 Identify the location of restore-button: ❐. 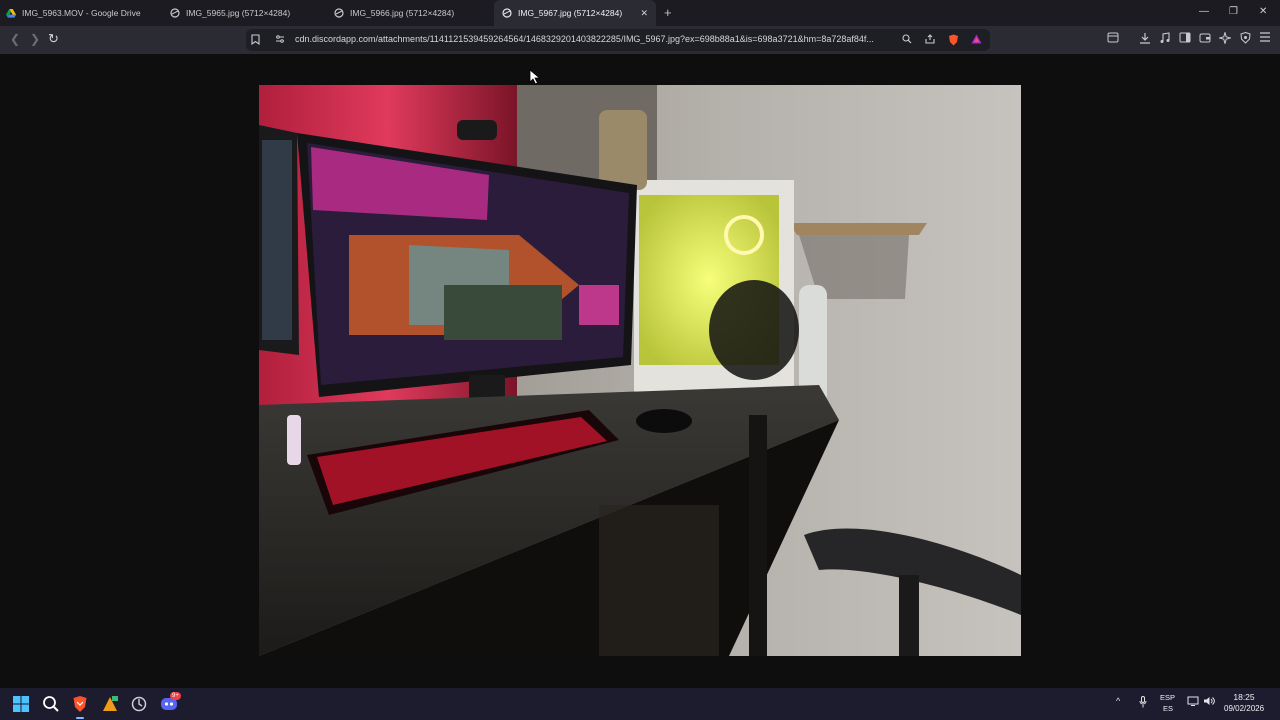
(1233, 11).